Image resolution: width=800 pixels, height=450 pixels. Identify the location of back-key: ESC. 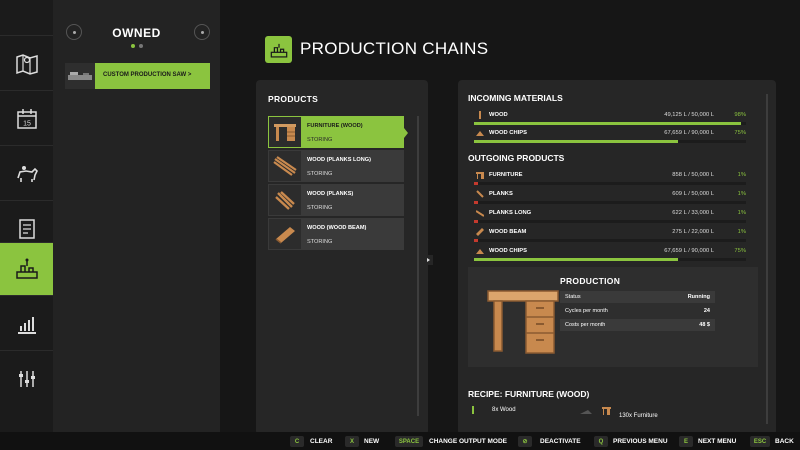
(760, 441).